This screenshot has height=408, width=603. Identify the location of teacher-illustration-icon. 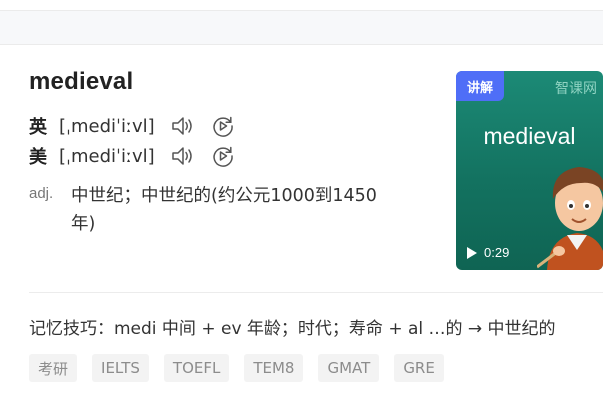
(570, 218).